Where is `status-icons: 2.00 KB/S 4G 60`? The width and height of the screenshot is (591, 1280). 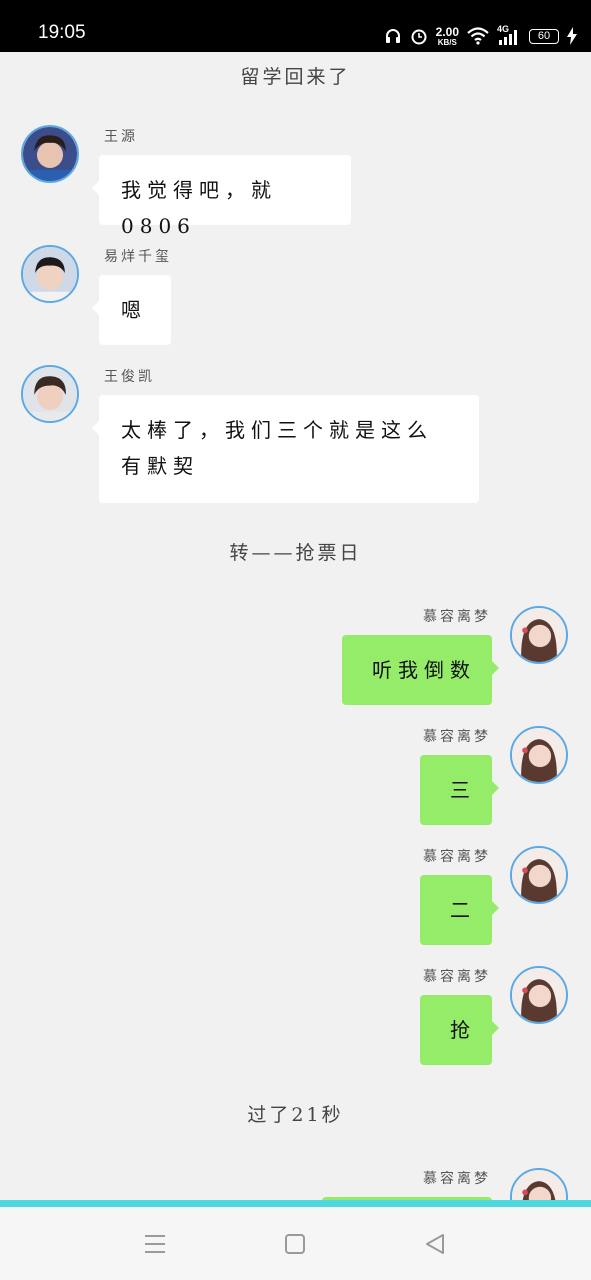 status-icons: 2.00 KB/S 4G 60 is located at coordinates (480, 36).